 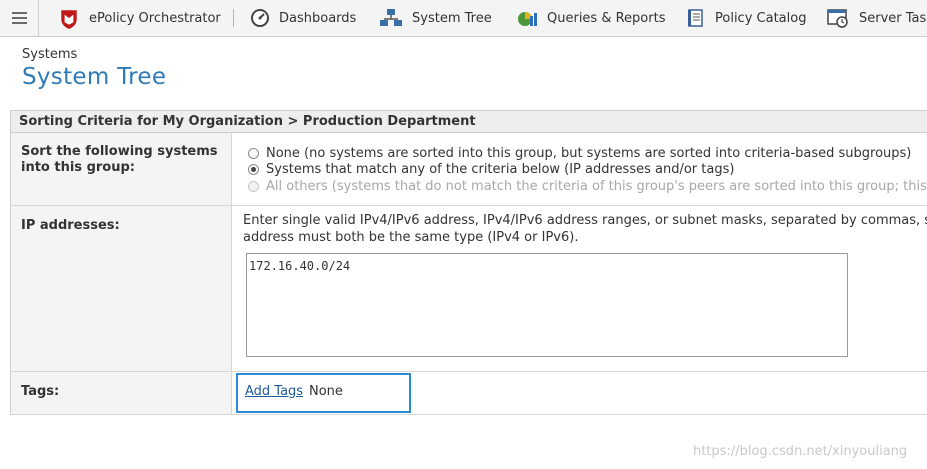 What do you see at coordinates (469, 393) in the screenshot?
I see `tags-row: Tags:` at bounding box center [469, 393].